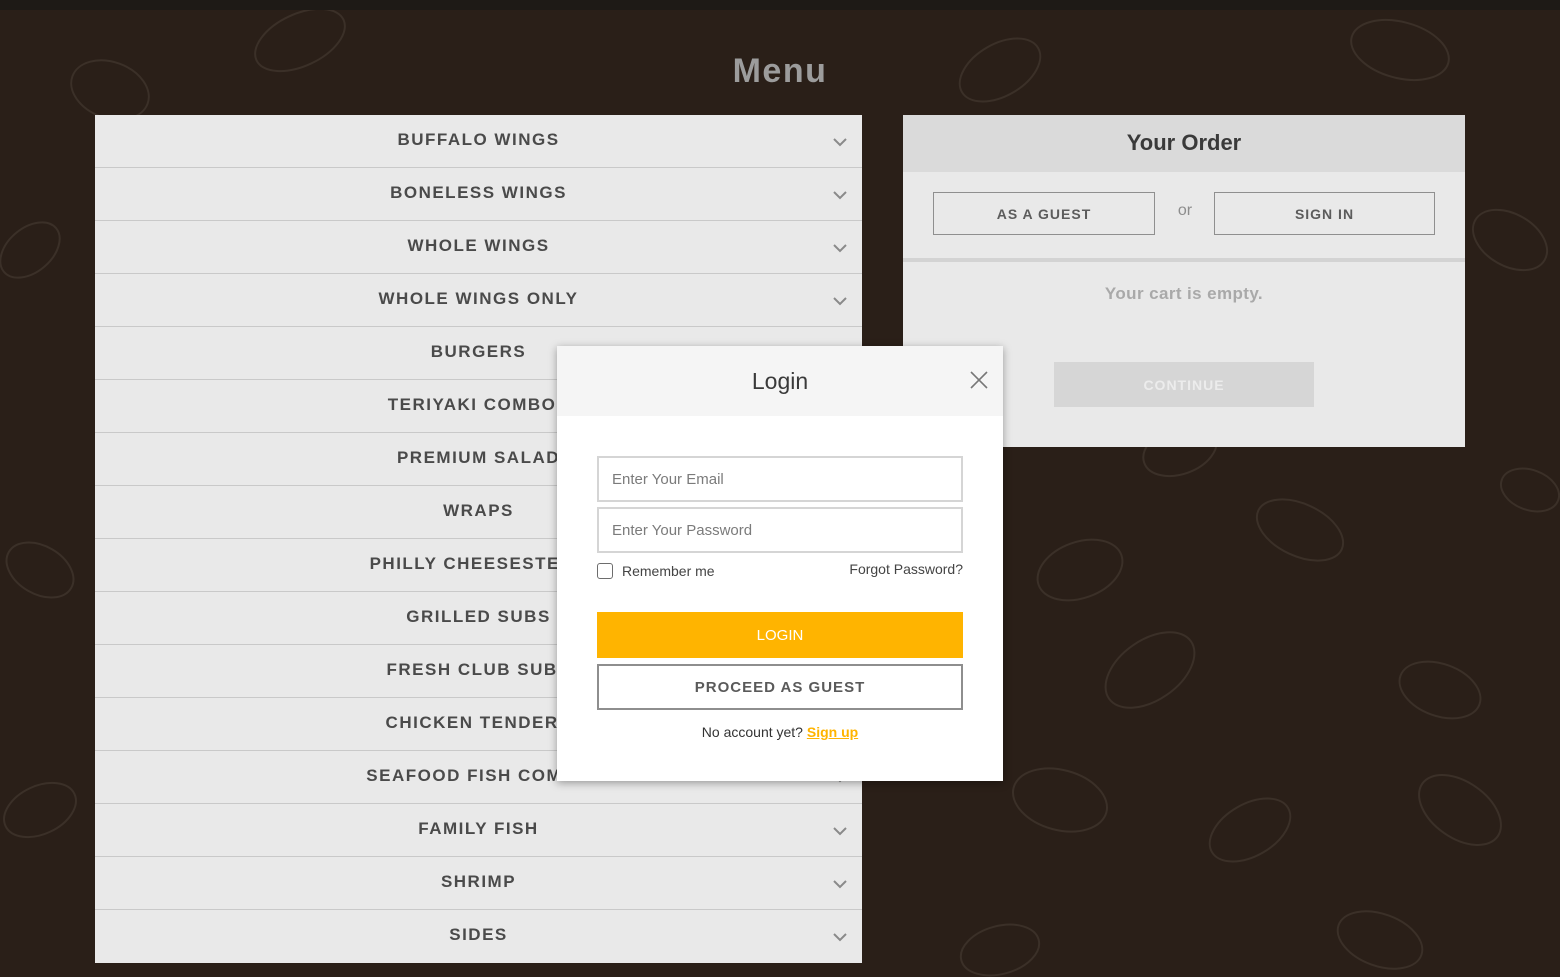 This screenshot has height=977, width=1560. I want to click on login-button: LOGIN, so click(780, 635).